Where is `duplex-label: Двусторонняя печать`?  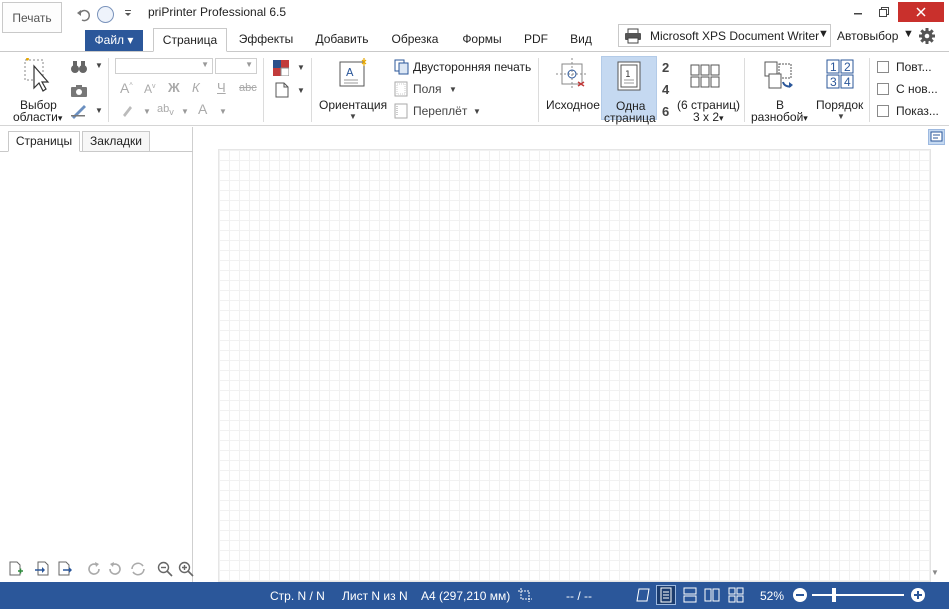
duplex-label: Двусторонняя печать is located at coordinates (472, 67).